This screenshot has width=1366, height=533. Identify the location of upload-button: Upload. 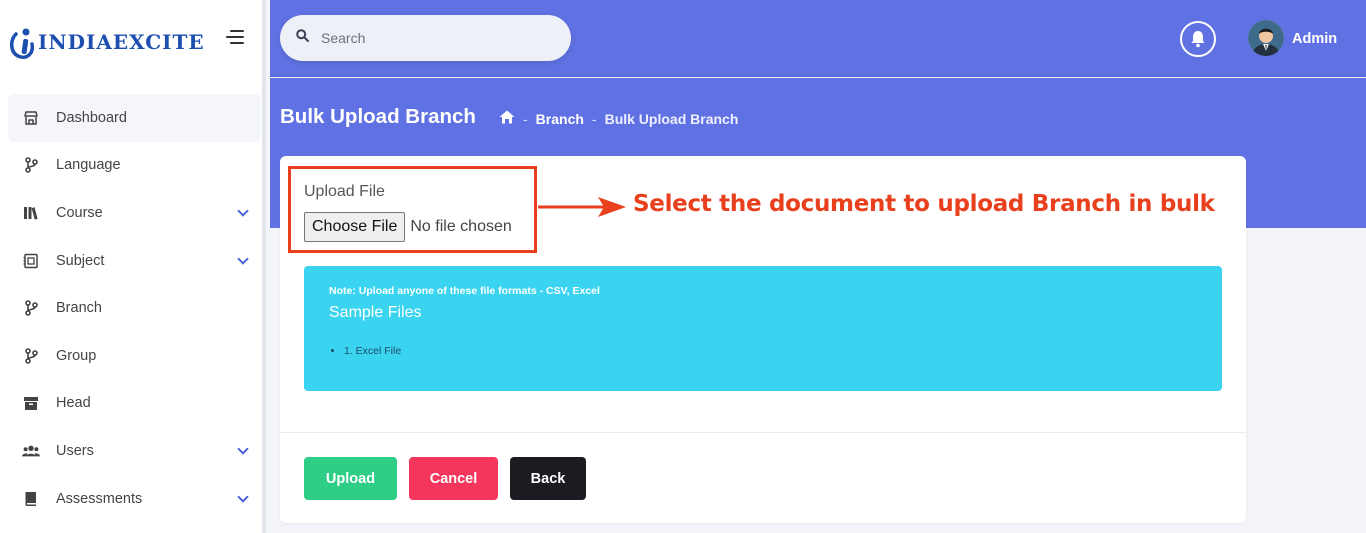
(350, 478).